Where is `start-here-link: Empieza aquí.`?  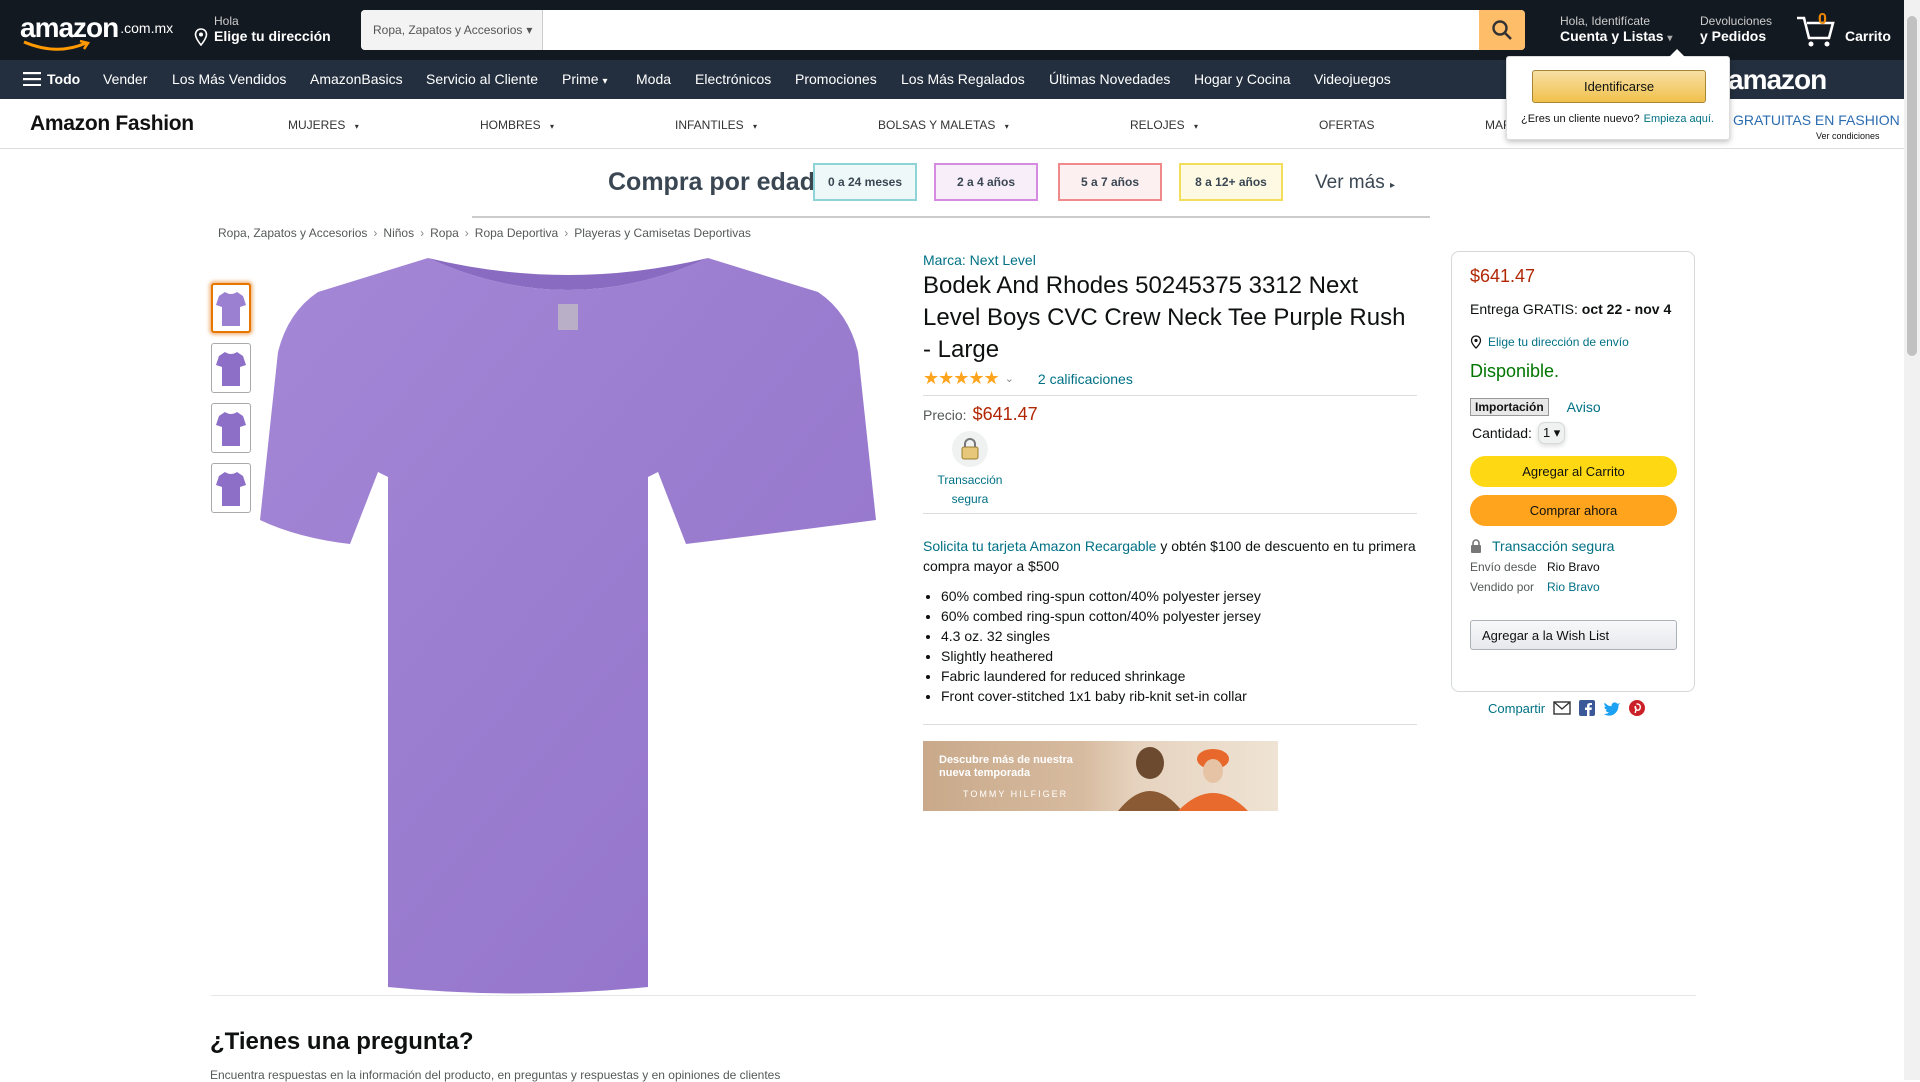 start-here-link: Empieza aquí. is located at coordinates (1679, 119).